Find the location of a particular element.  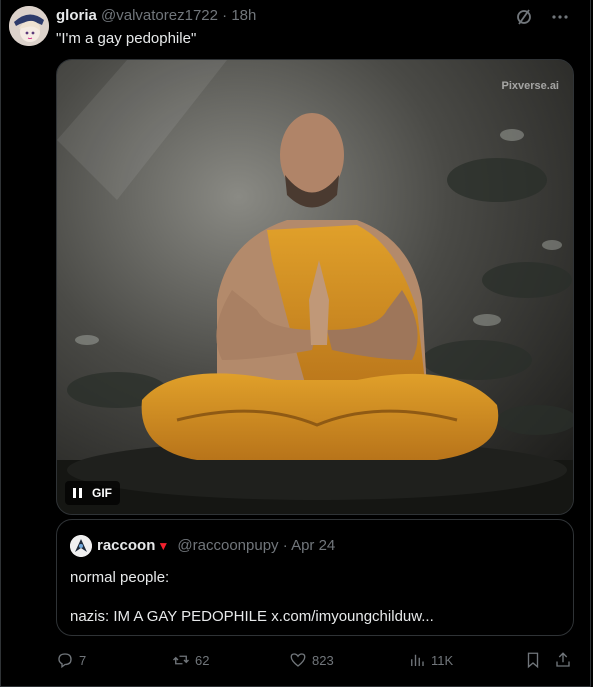

media-watermark: Pixverse.ai is located at coordinates (530, 86).